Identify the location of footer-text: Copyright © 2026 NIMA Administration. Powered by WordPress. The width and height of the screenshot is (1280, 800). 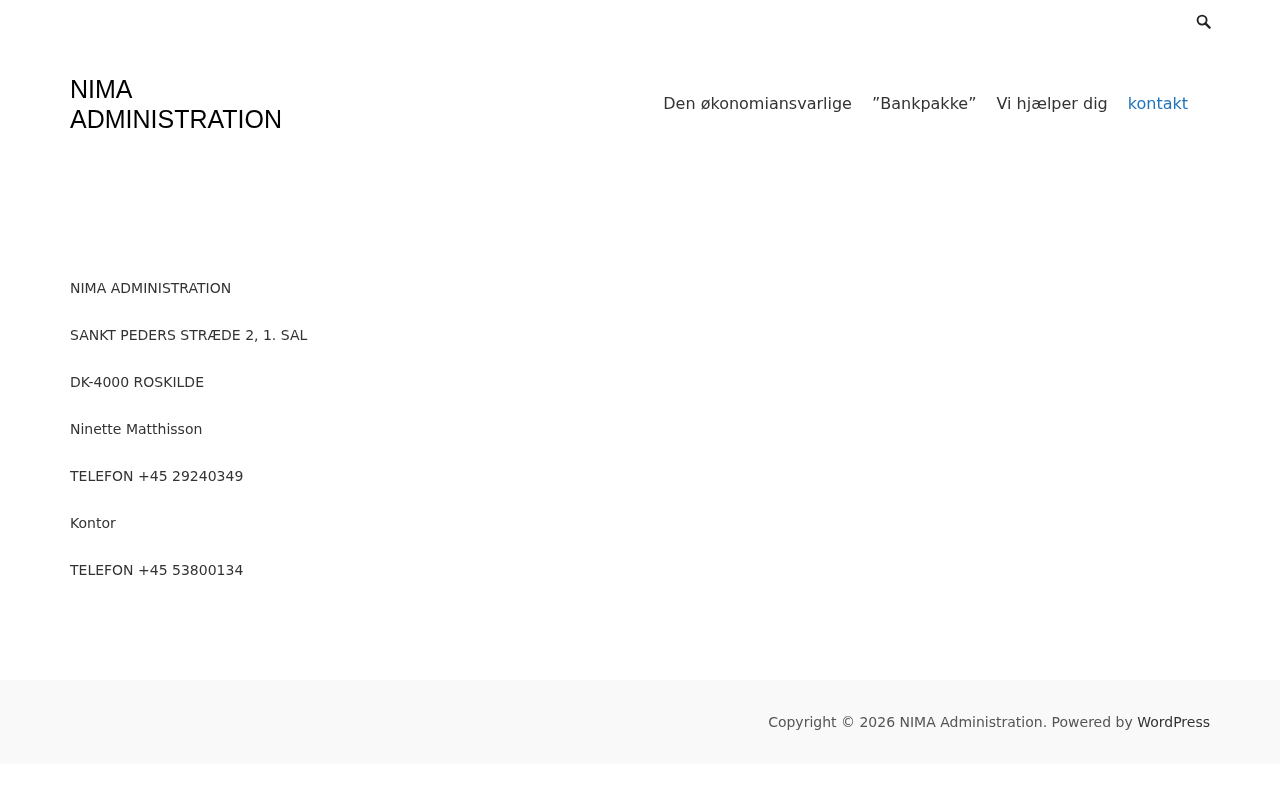
(989, 722).